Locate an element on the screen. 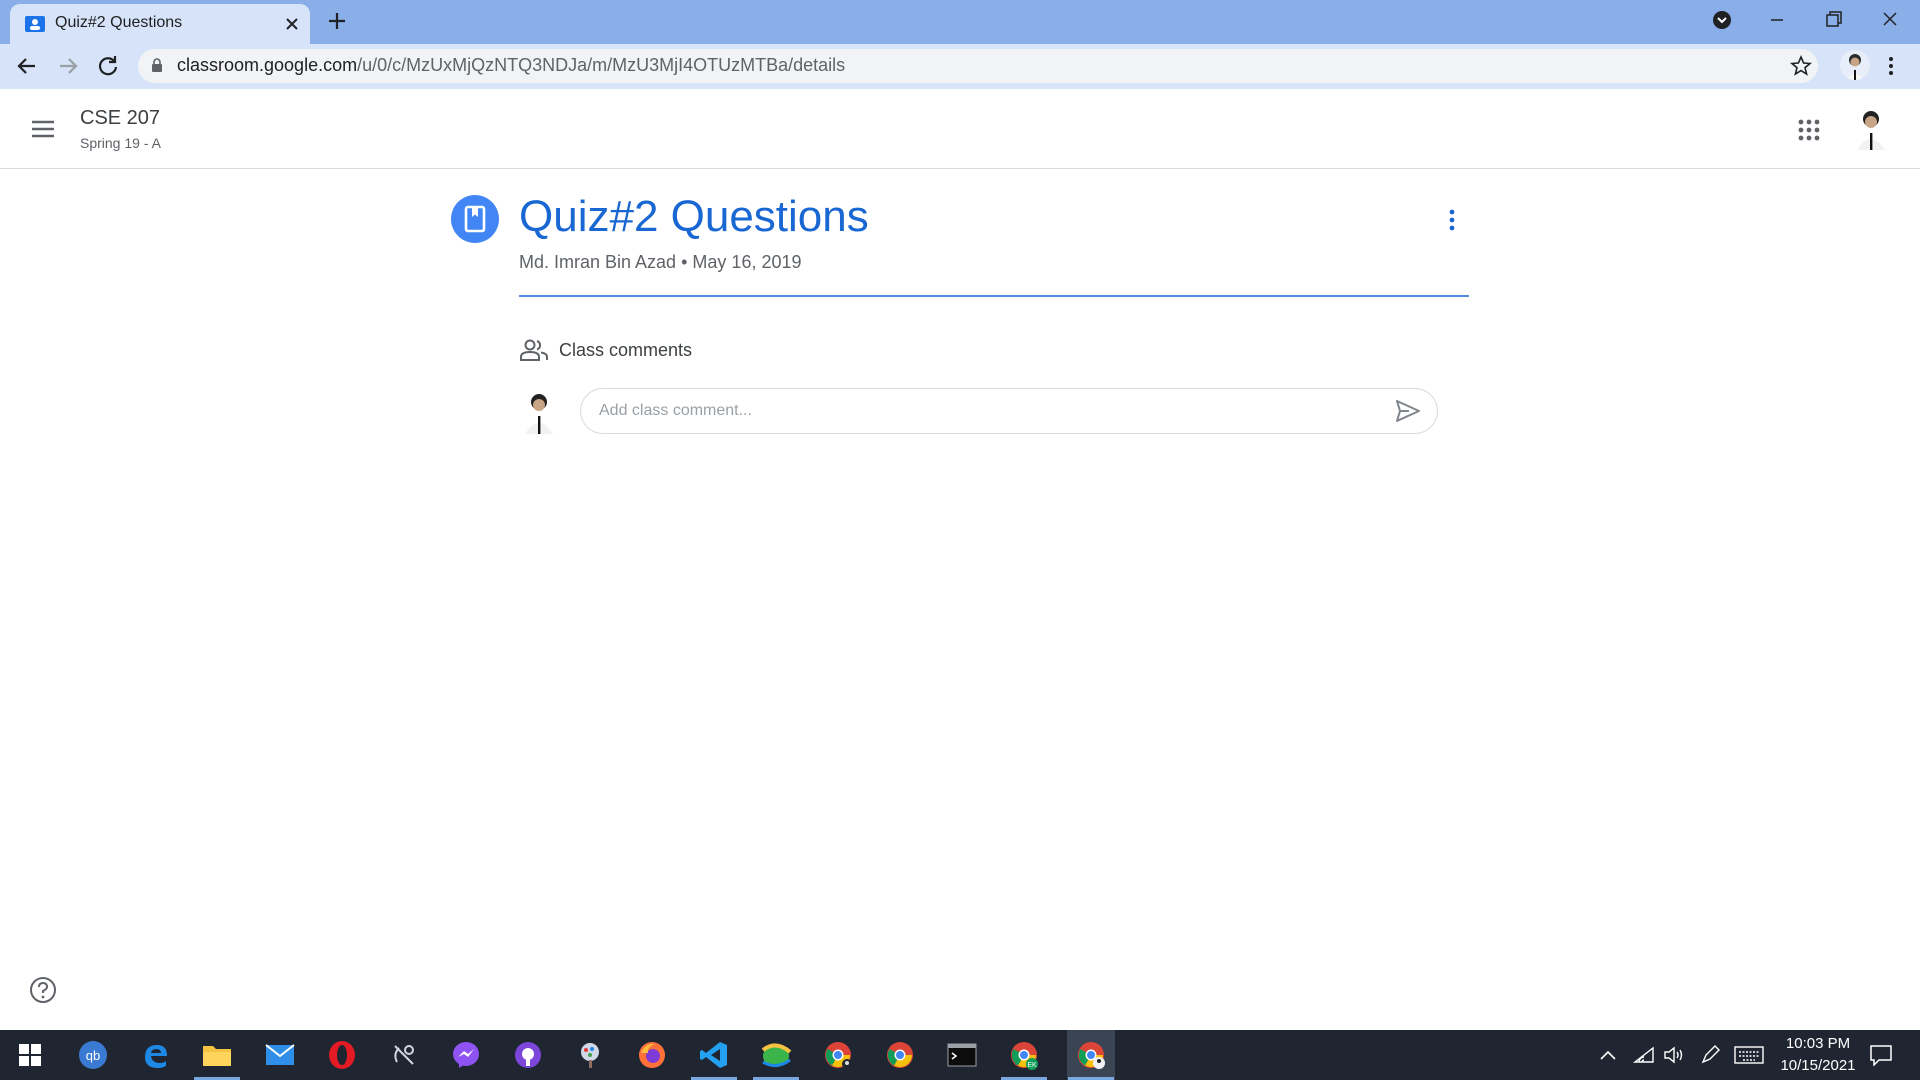 Image resolution: width=1920 pixels, height=1080 pixels. svg-text: EK is located at coordinates (1032, 1065).